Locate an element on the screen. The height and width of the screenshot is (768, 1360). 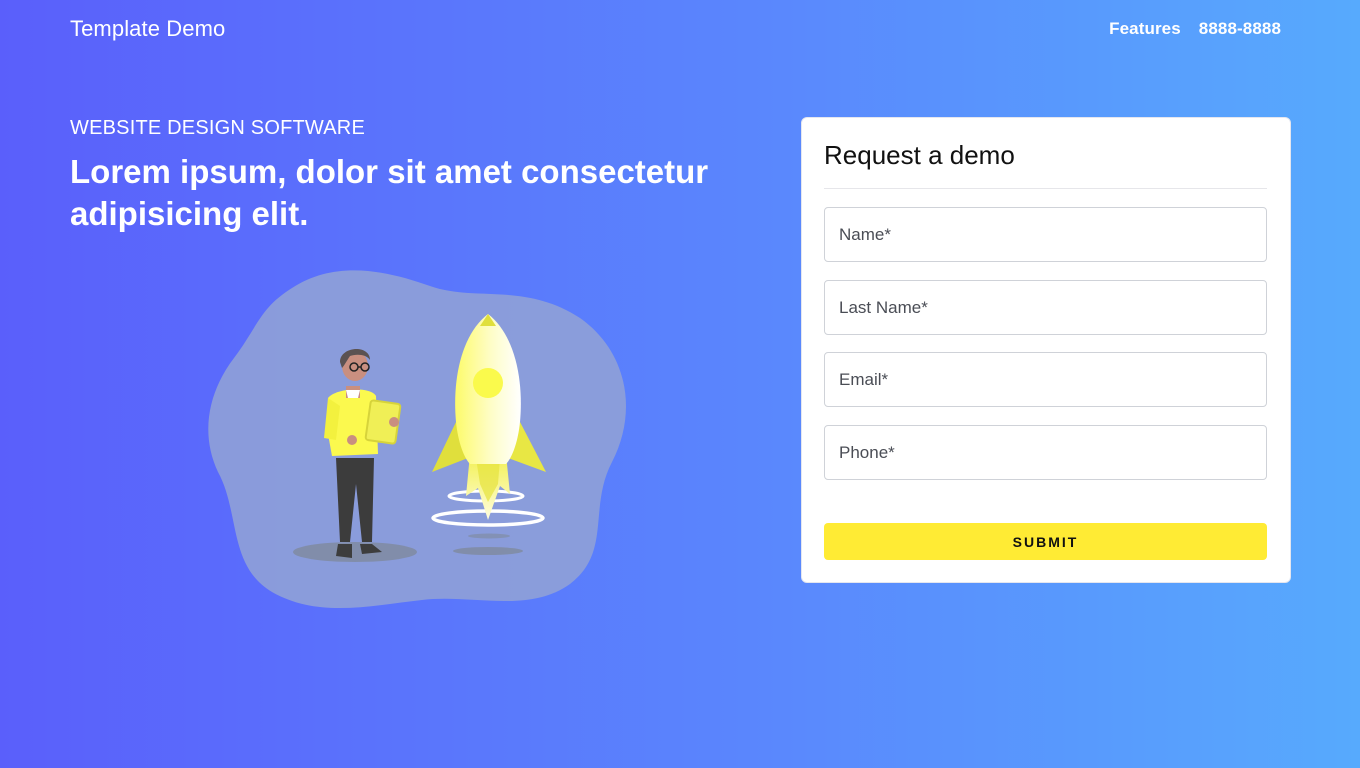
blob-background is located at coordinates (417, 439).